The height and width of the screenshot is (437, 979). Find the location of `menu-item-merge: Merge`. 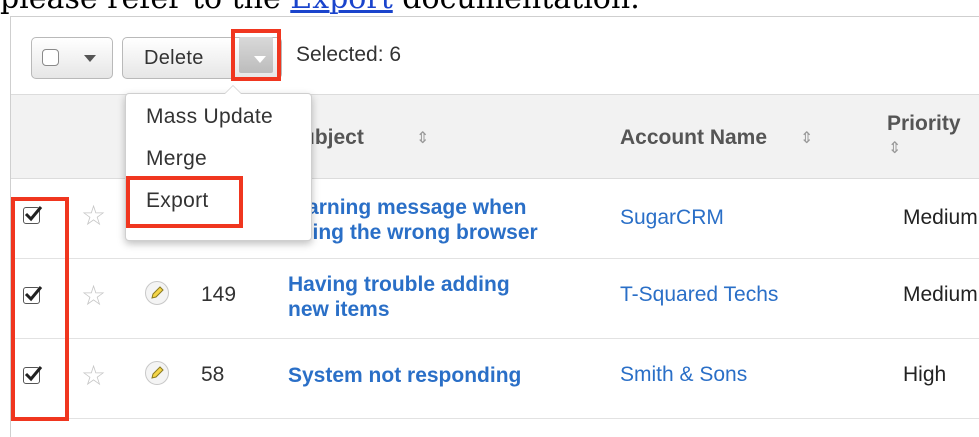

menu-item-merge: Merge is located at coordinates (176, 159).